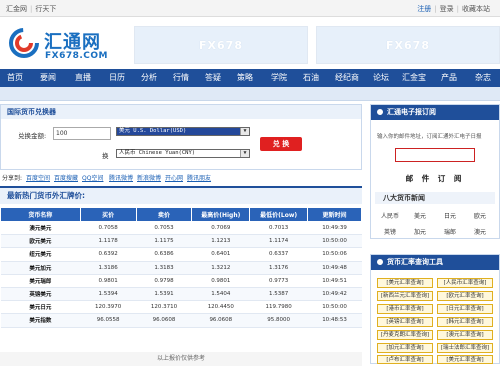 This screenshot has width=500, height=366. Describe the element at coordinates (82, 133) in the screenshot. I see `amount-input: 100` at that location.